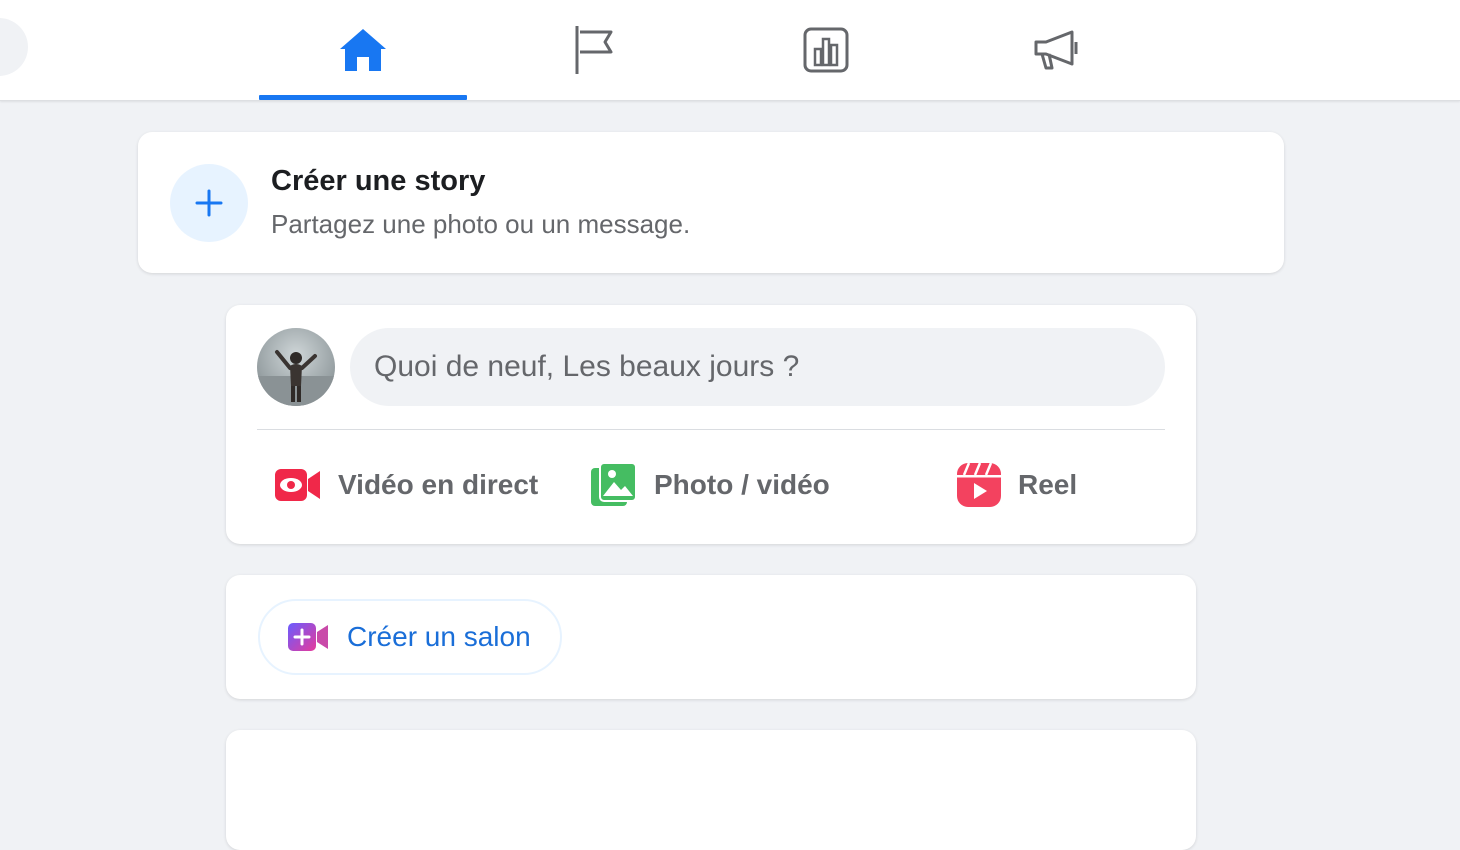 Image resolution: width=1460 pixels, height=850 pixels. I want to click on tab-ads, so click(1057, 50).